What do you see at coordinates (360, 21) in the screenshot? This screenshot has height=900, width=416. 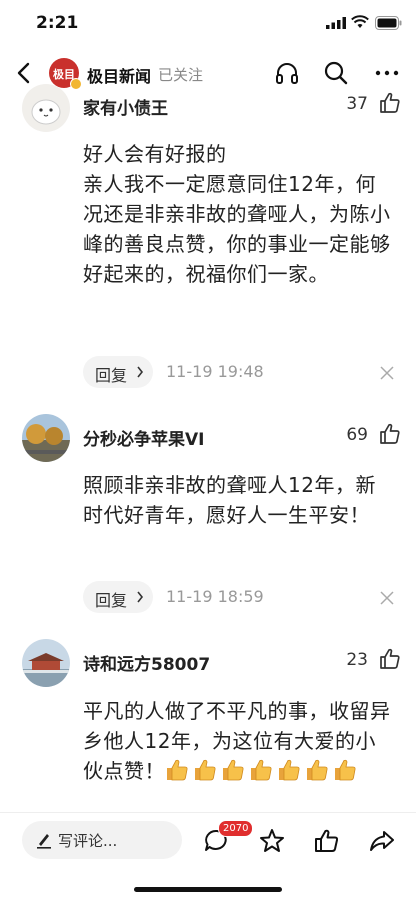 I see `wifi-icon` at bounding box center [360, 21].